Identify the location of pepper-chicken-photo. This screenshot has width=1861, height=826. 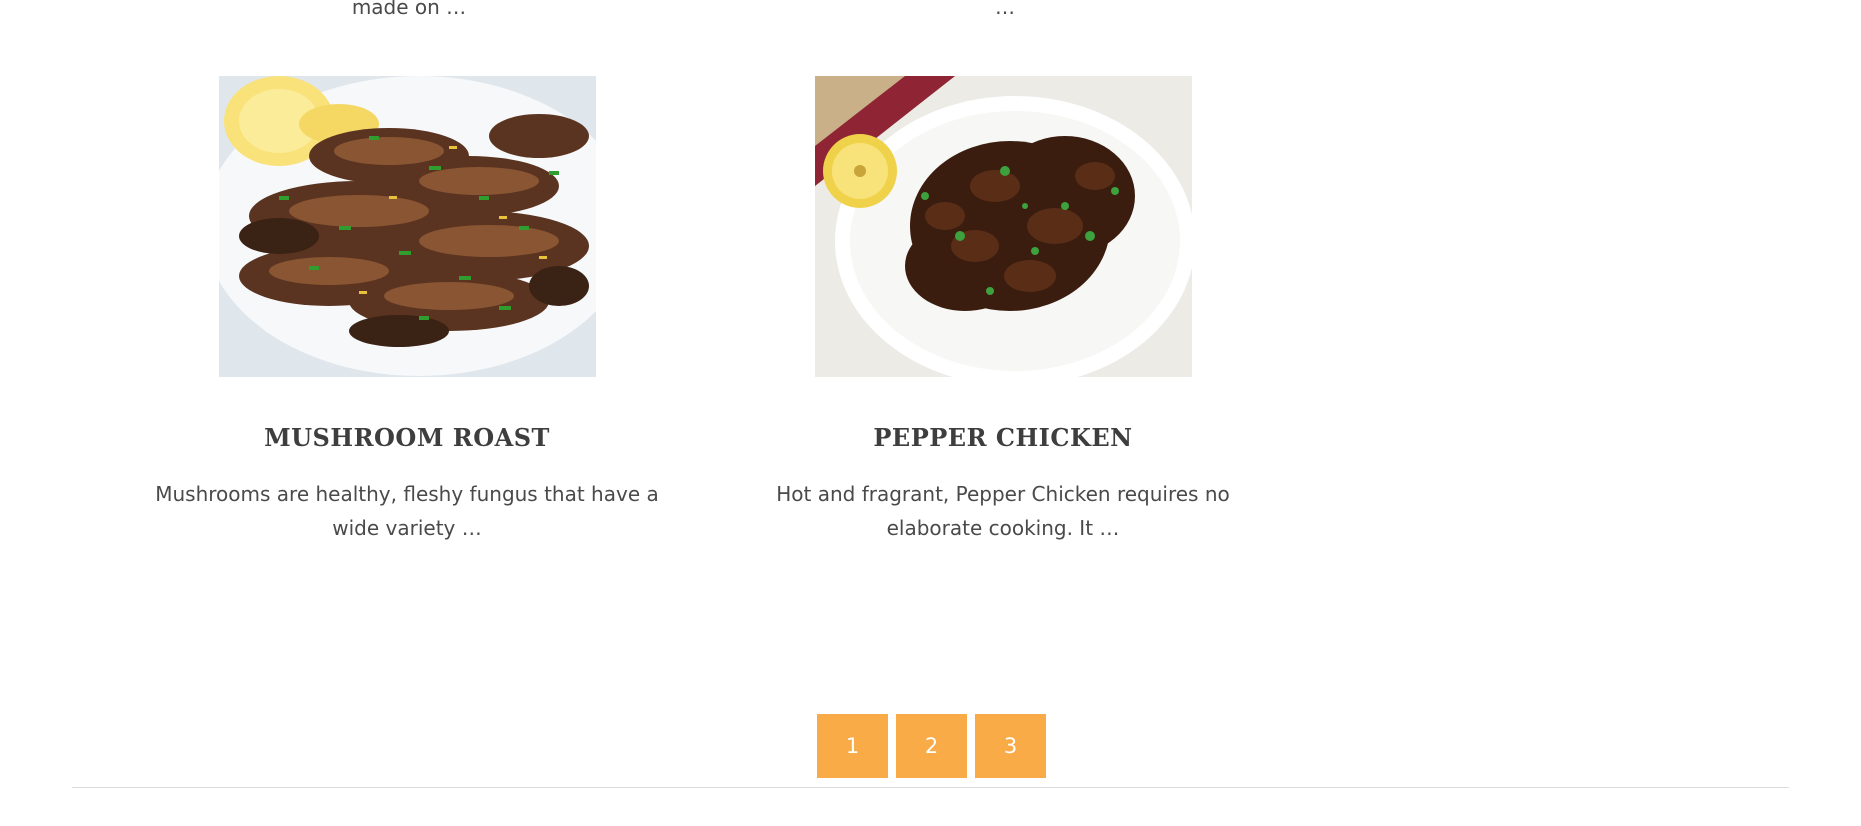
(1003, 226).